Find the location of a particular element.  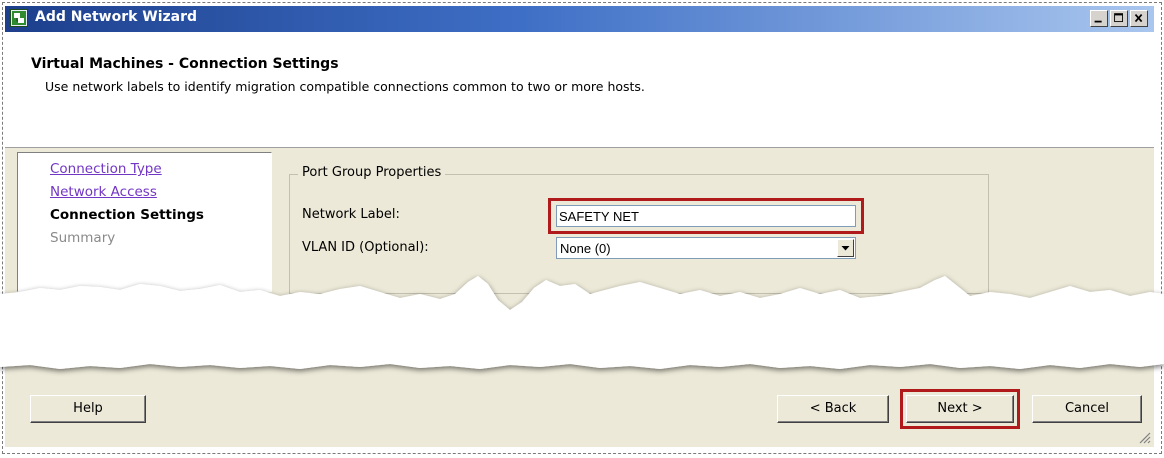

maximize-button is located at coordinates (1119, 18).